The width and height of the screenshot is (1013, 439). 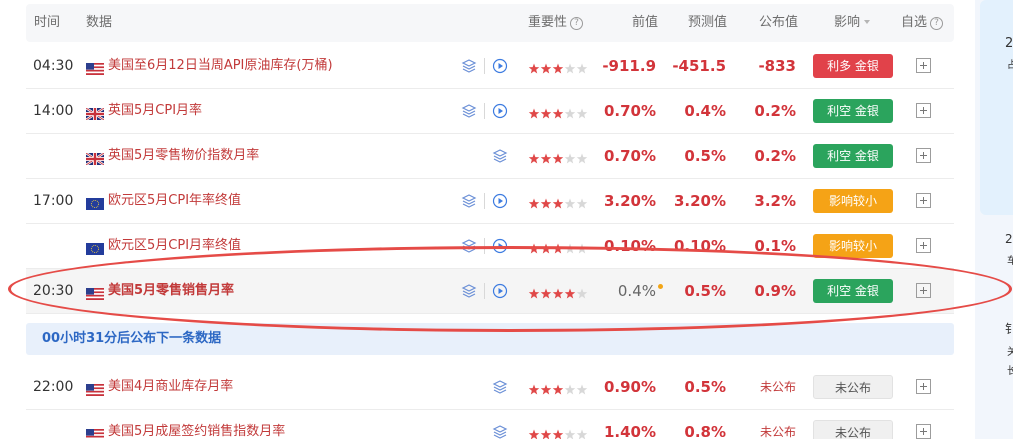 I want to click on indicator-link: 美国4月商业库存月率, so click(x=170, y=387).